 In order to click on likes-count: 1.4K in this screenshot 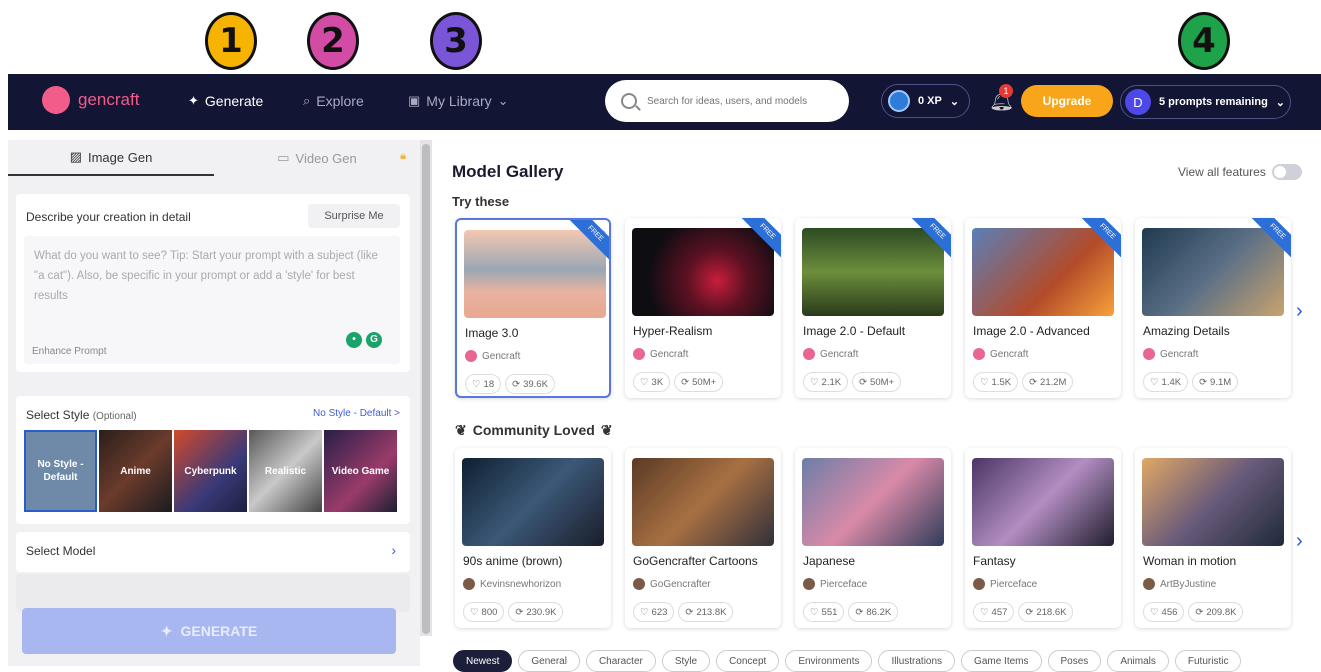, I will do `click(1171, 382)`.